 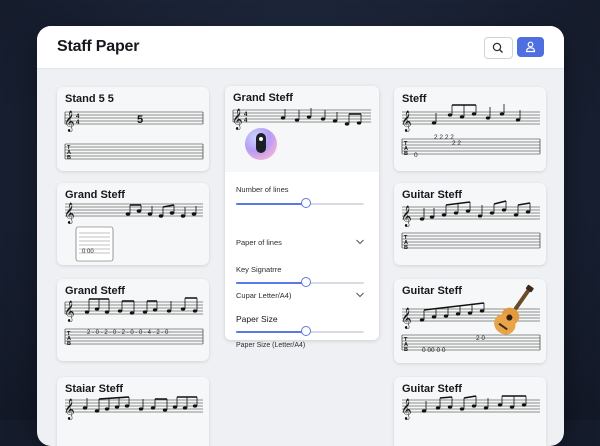 I want to click on staff-card-stand: Stand 5 5 𝄞 44 5 TAB, so click(x=133, y=129).